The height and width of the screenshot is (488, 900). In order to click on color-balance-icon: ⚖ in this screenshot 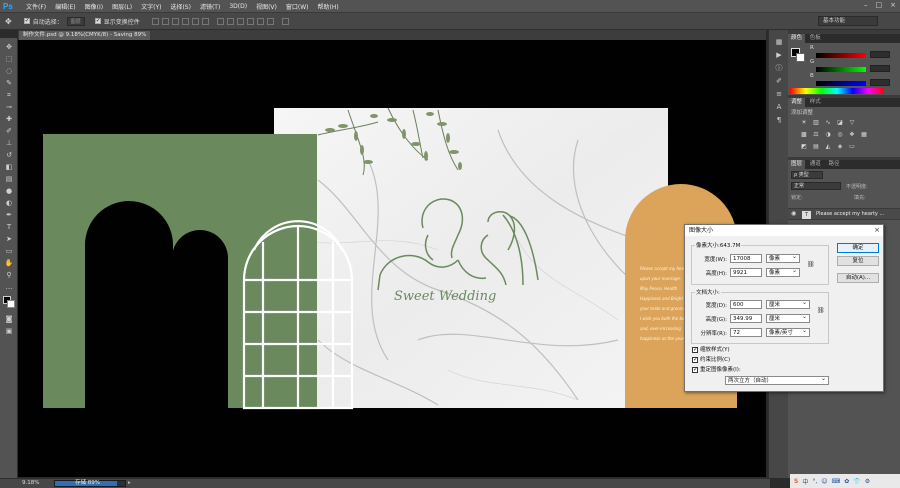, I will do `click(816, 134)`.